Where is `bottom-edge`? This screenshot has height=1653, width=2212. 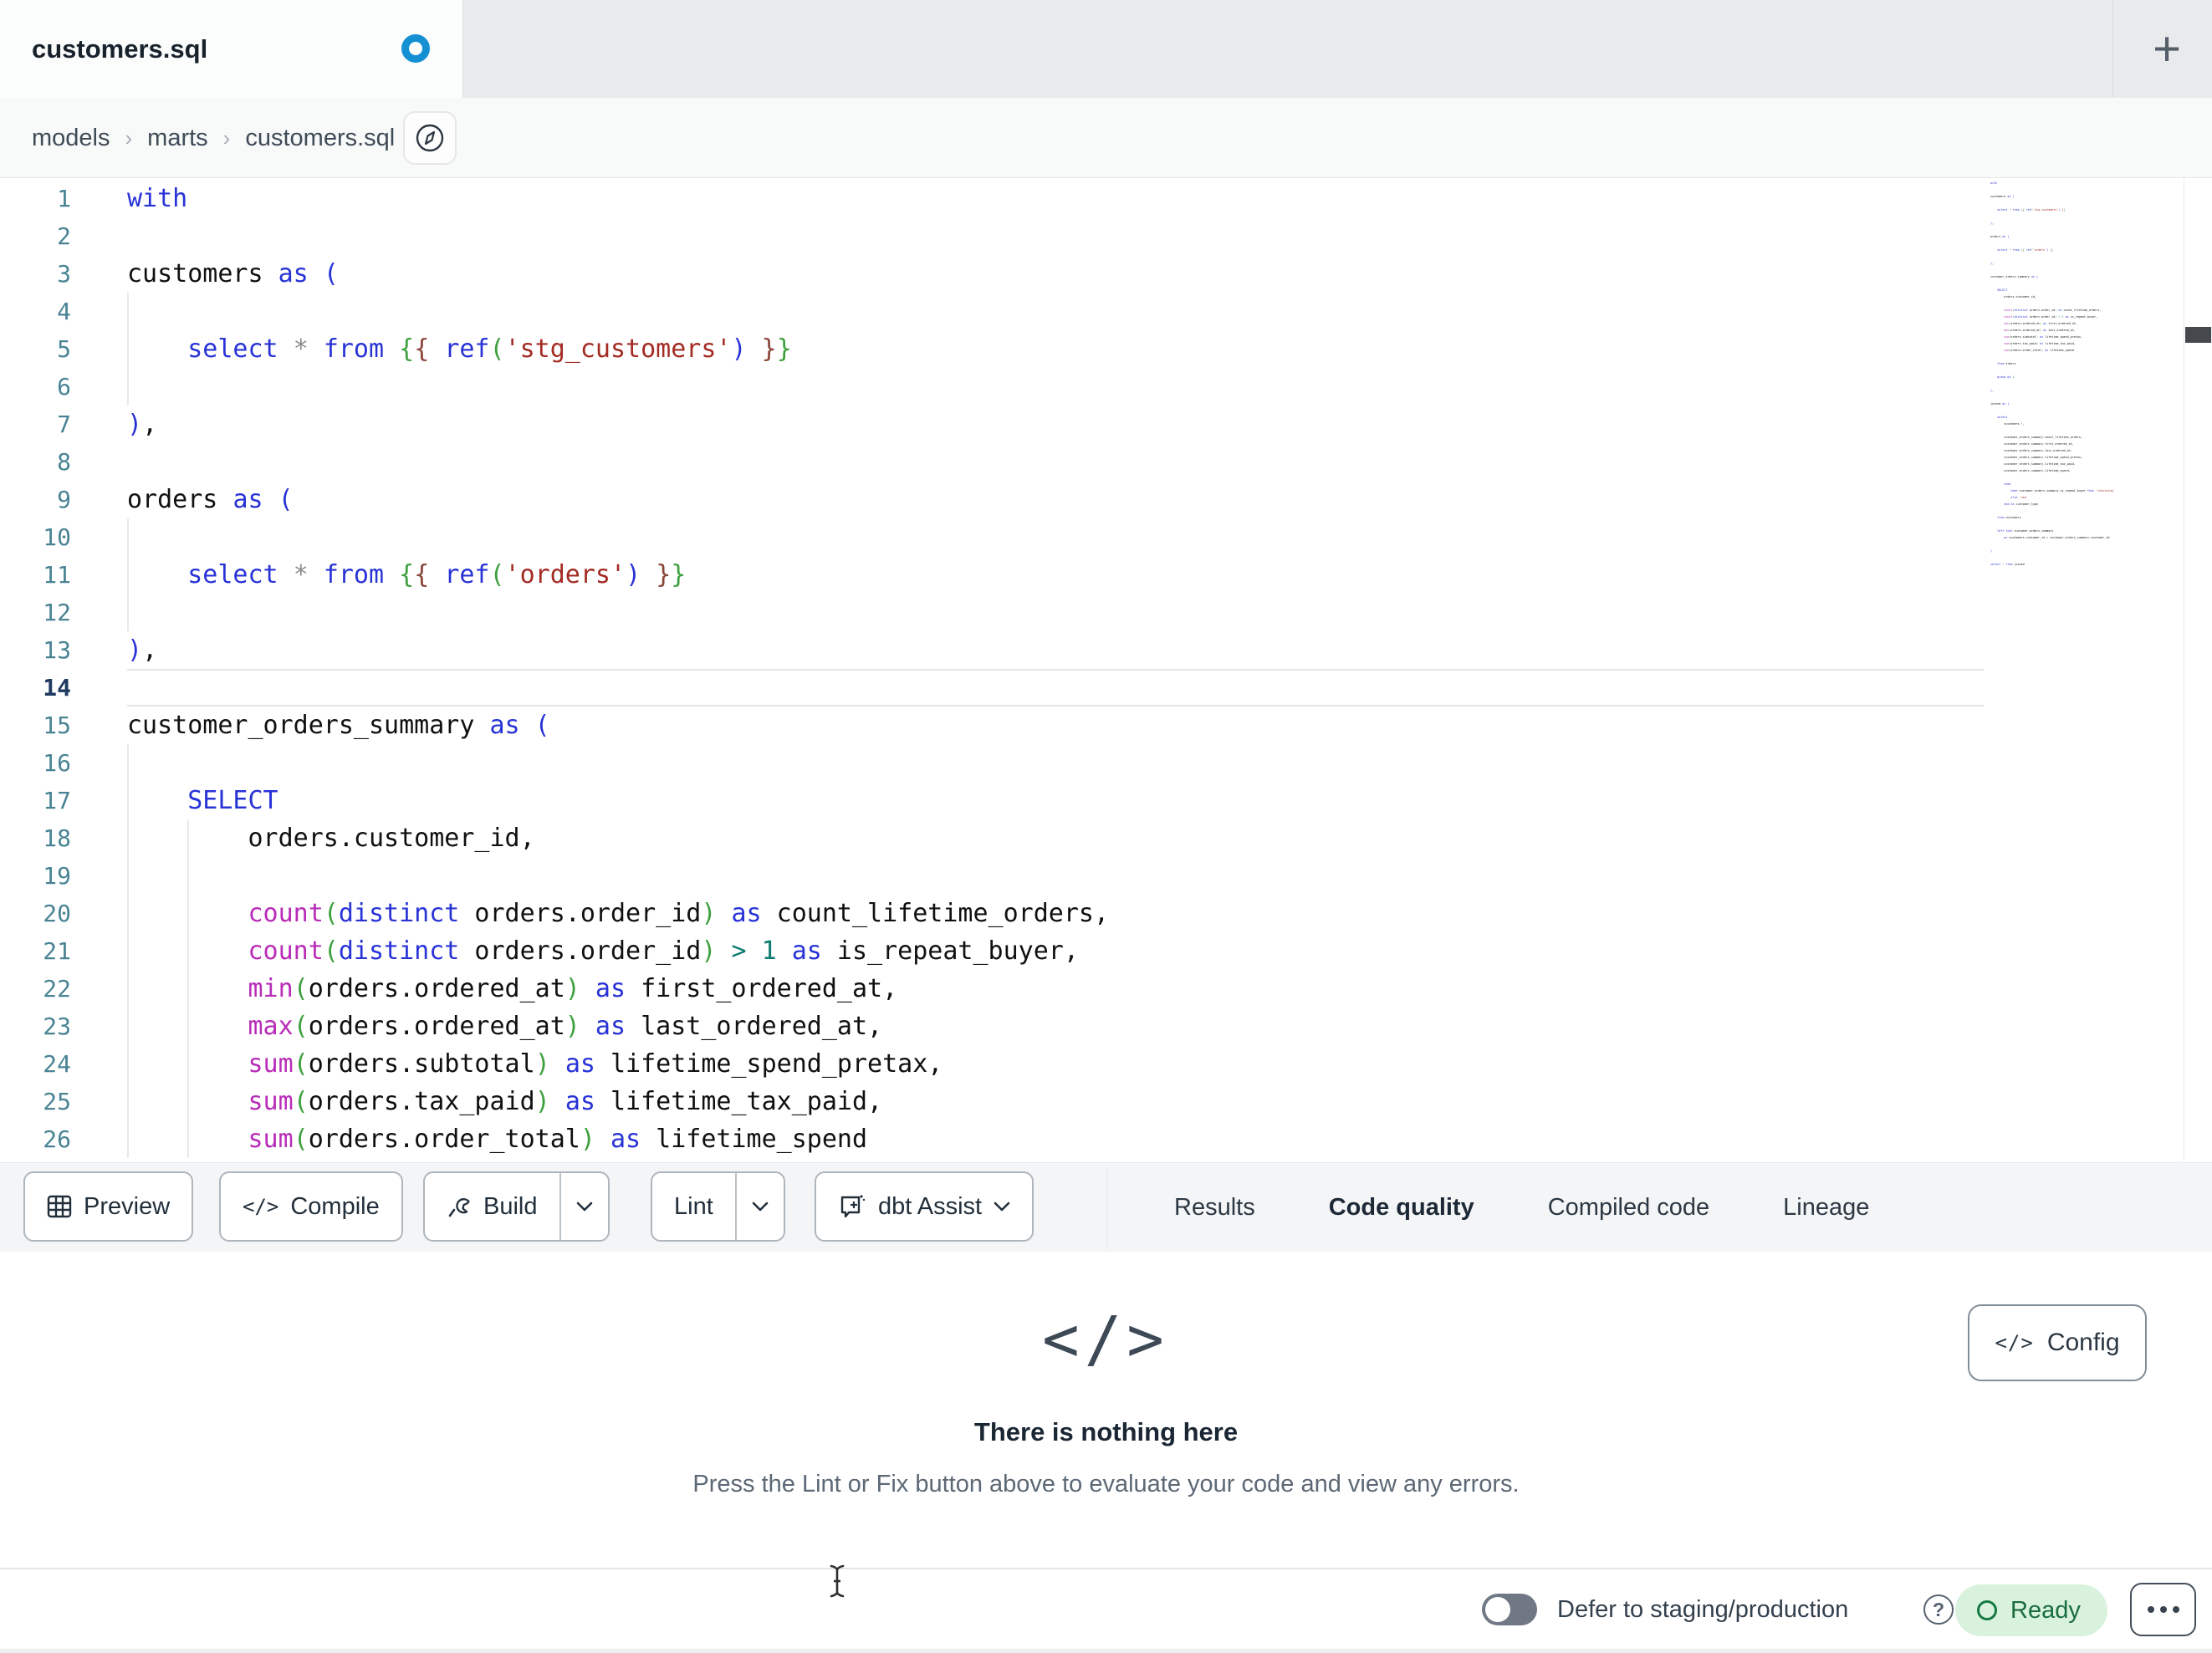 bottom-edge is located at coordinates (1106, 1651).